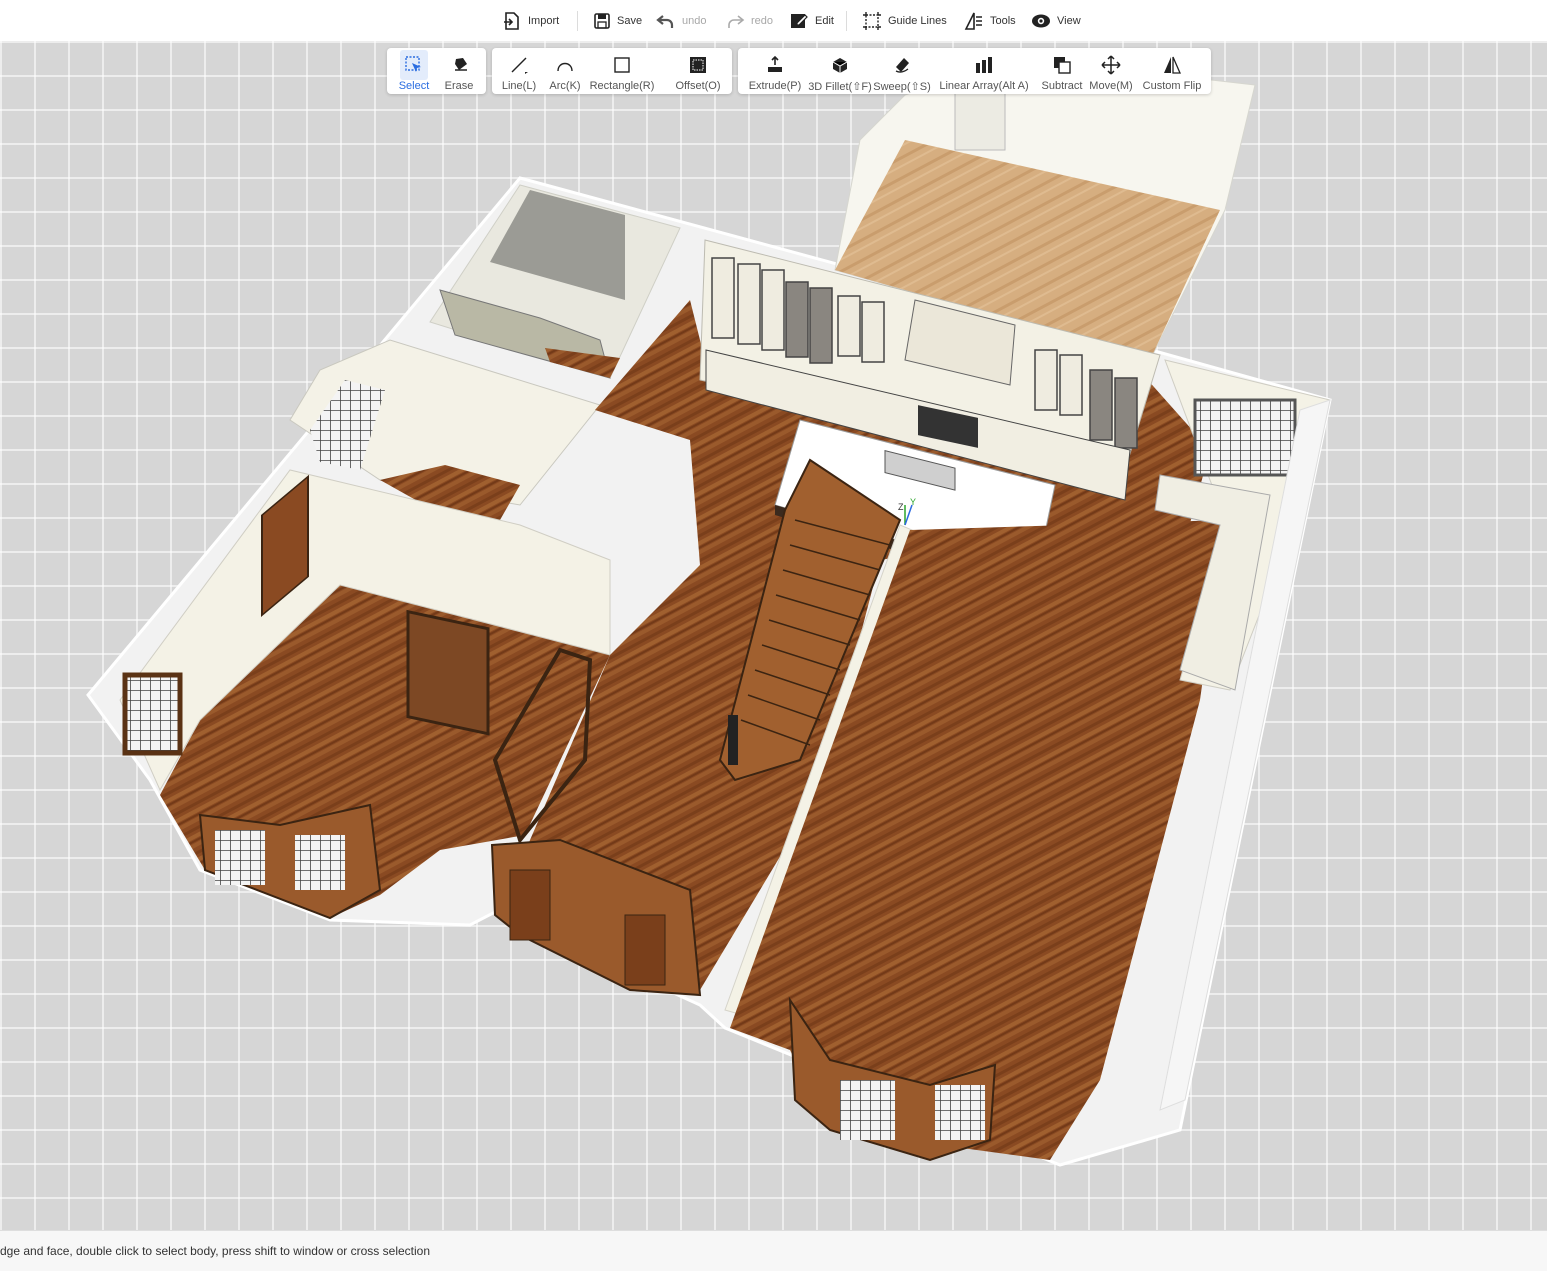 The height and width of the screenshot is (1271, 1547). What do you see at coordinates (1172, 86) in the screenshot?
I see `custom-flip-tool-label: Custom Flip` at bounding box center [1172, 86].